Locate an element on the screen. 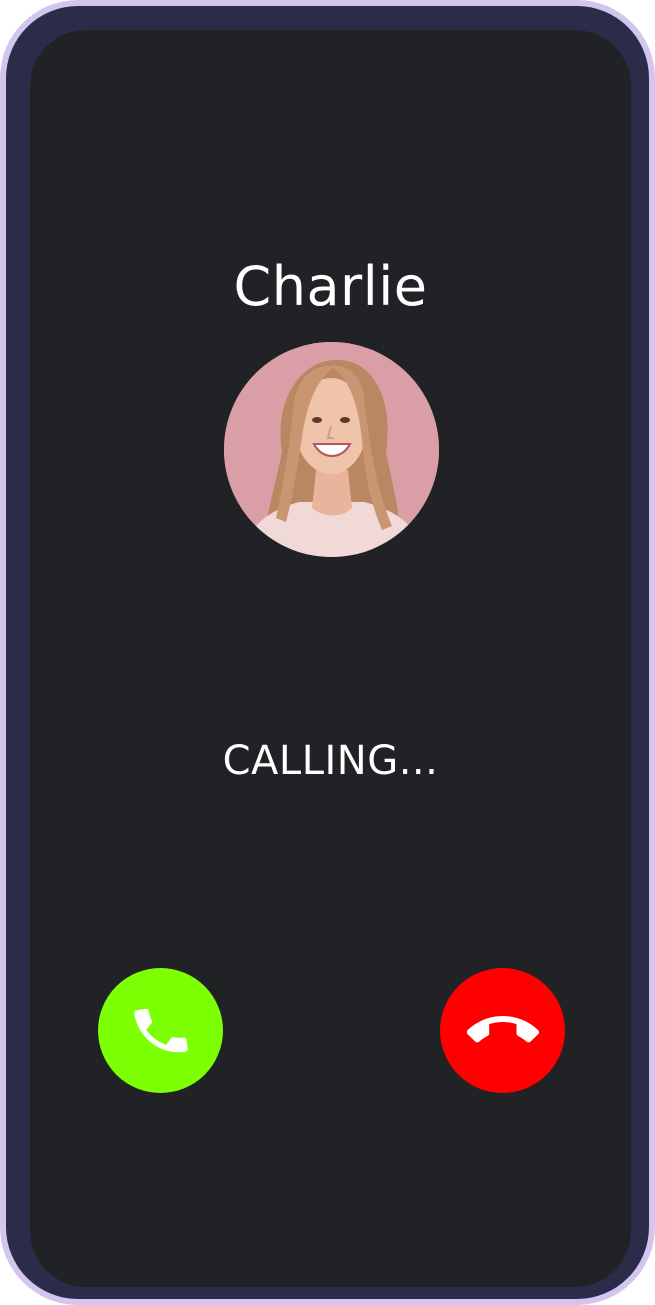 The width and height of the screenshot is (655, 1305). phone-hangup-icon is located at coordinates (502, 1028).